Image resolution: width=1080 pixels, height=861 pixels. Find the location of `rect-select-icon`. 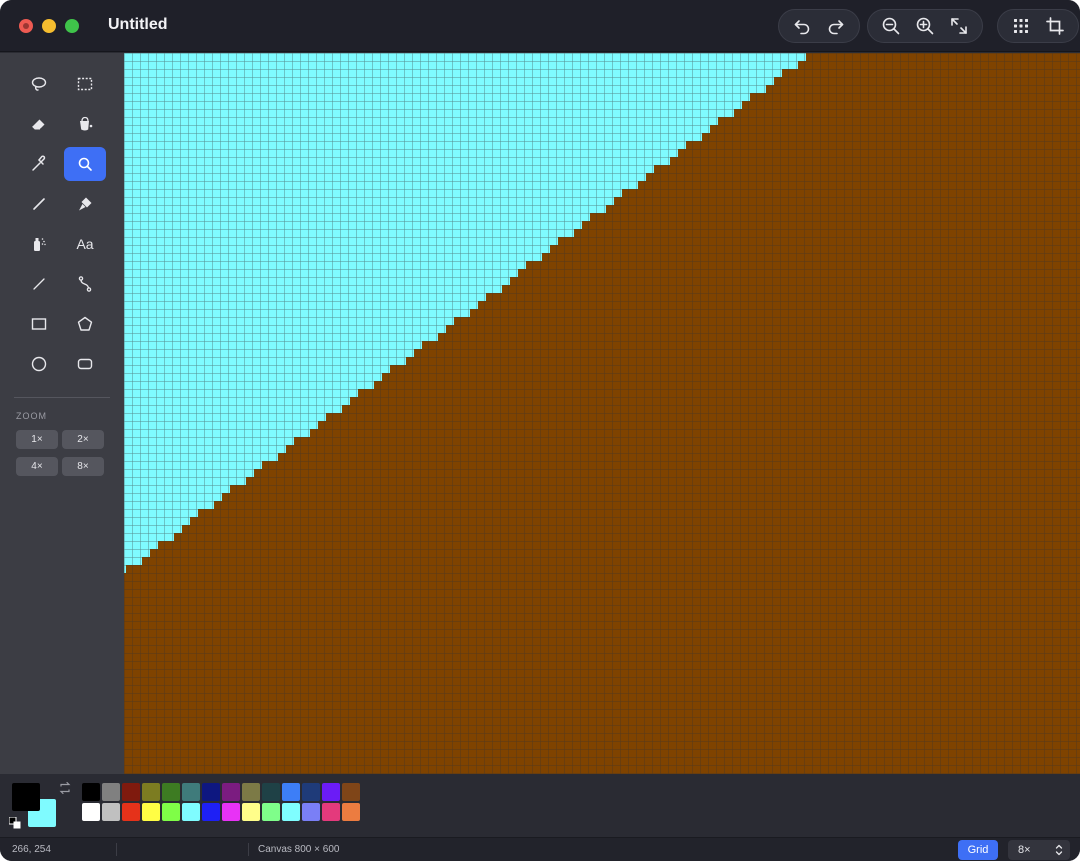

rect-select-icon is located at coordinates (85, 84).